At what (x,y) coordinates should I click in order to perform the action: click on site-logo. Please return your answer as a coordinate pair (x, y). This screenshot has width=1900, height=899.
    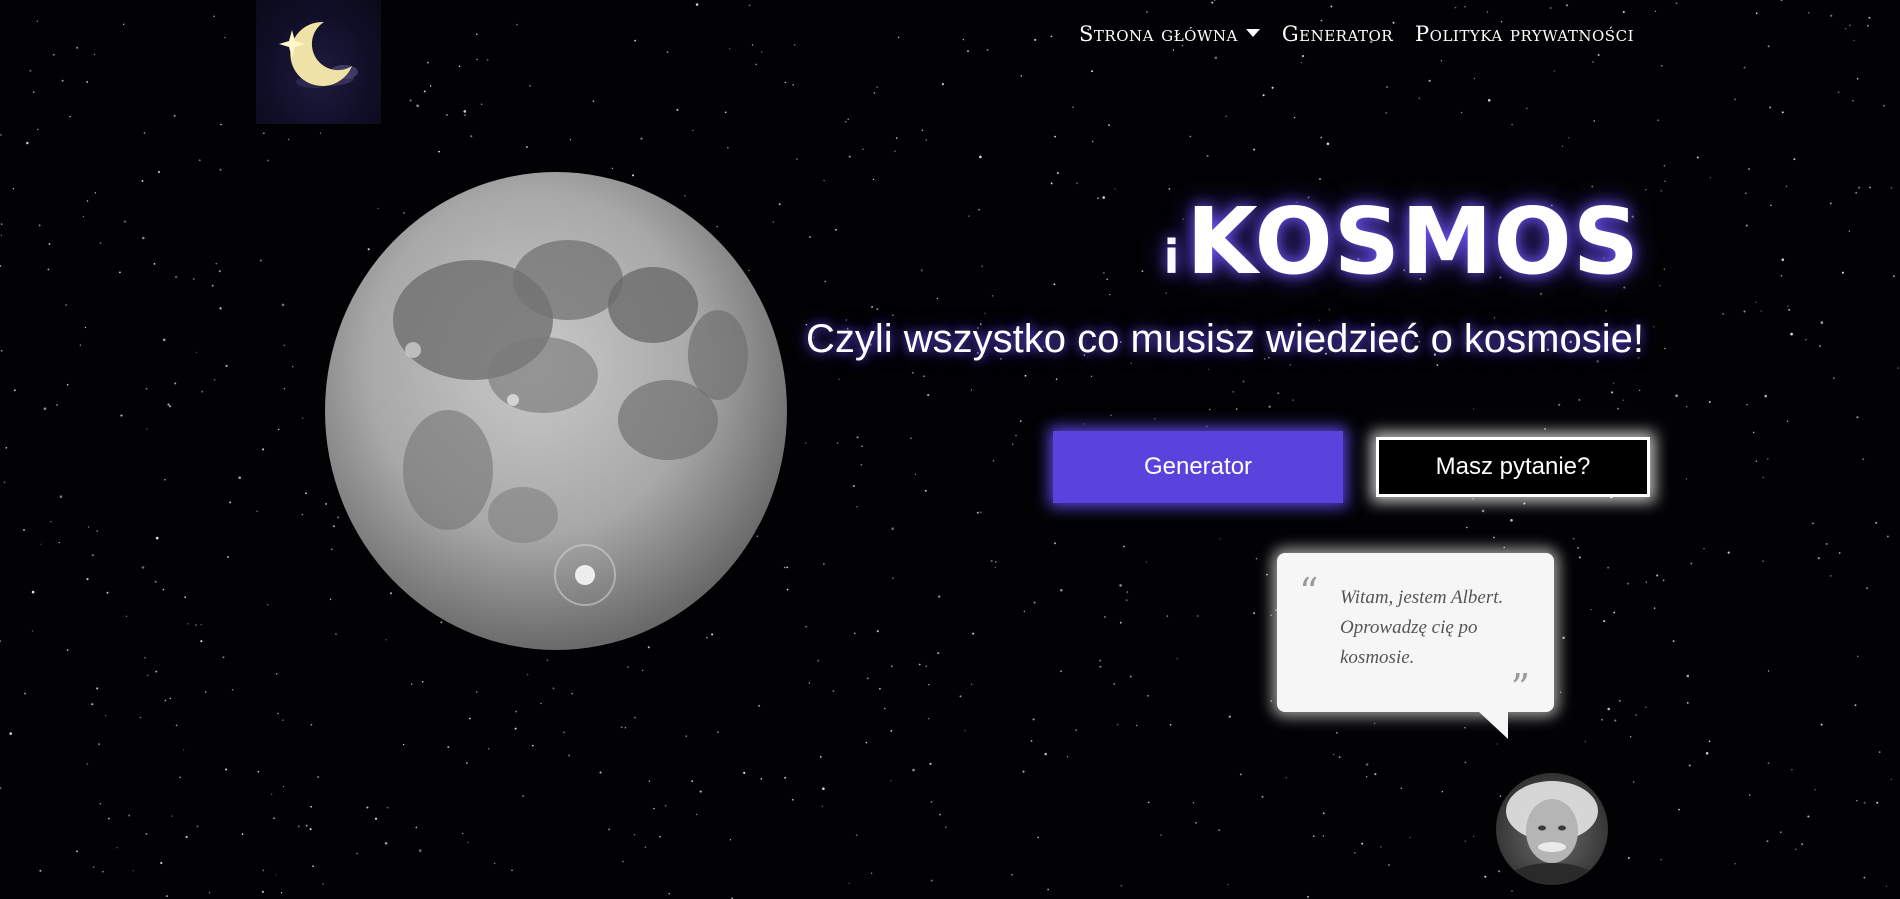
    Looking at the image, I should click on (318, 62).